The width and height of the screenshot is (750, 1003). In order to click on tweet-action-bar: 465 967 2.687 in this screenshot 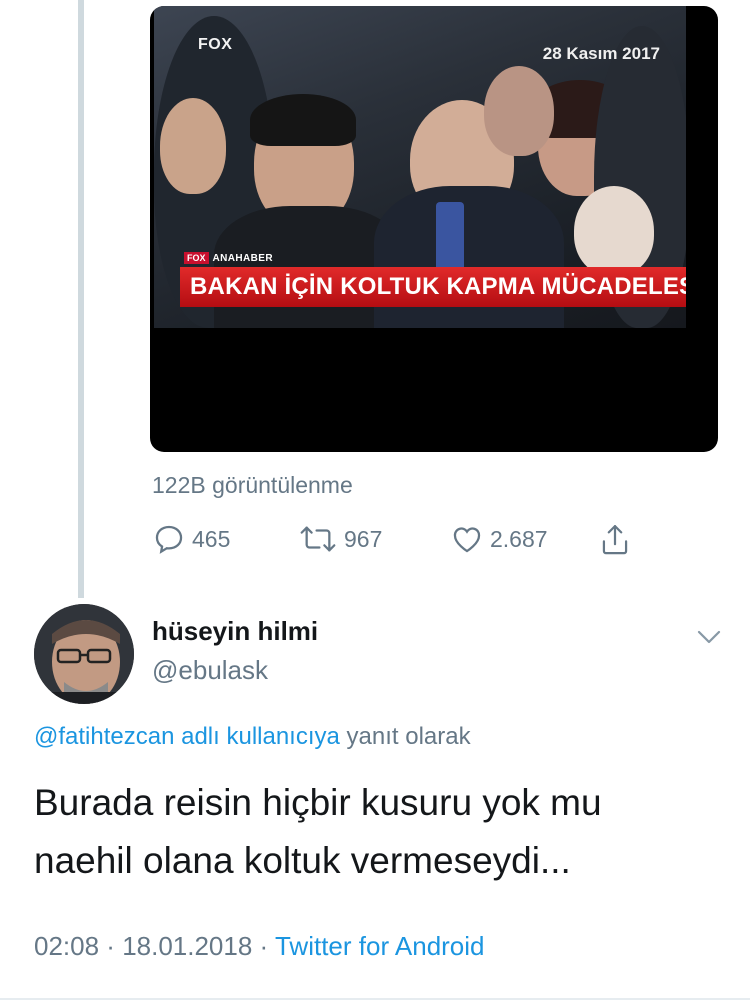, I will do `click(402, 542)`.